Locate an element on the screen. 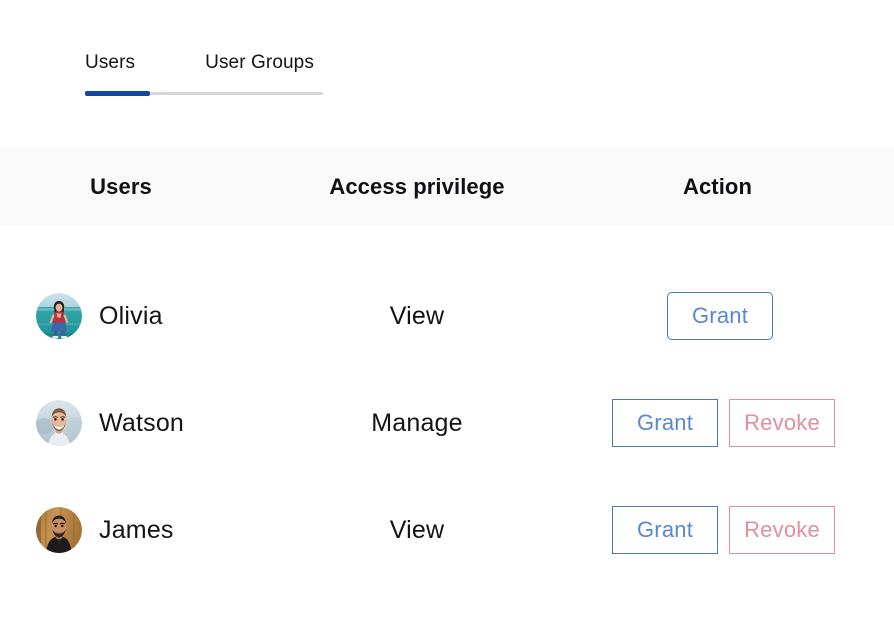 Image resolution: width=894 pixels, height=640 pixels. tab-bar: Users User Groups is located at coordinates (199, 63).